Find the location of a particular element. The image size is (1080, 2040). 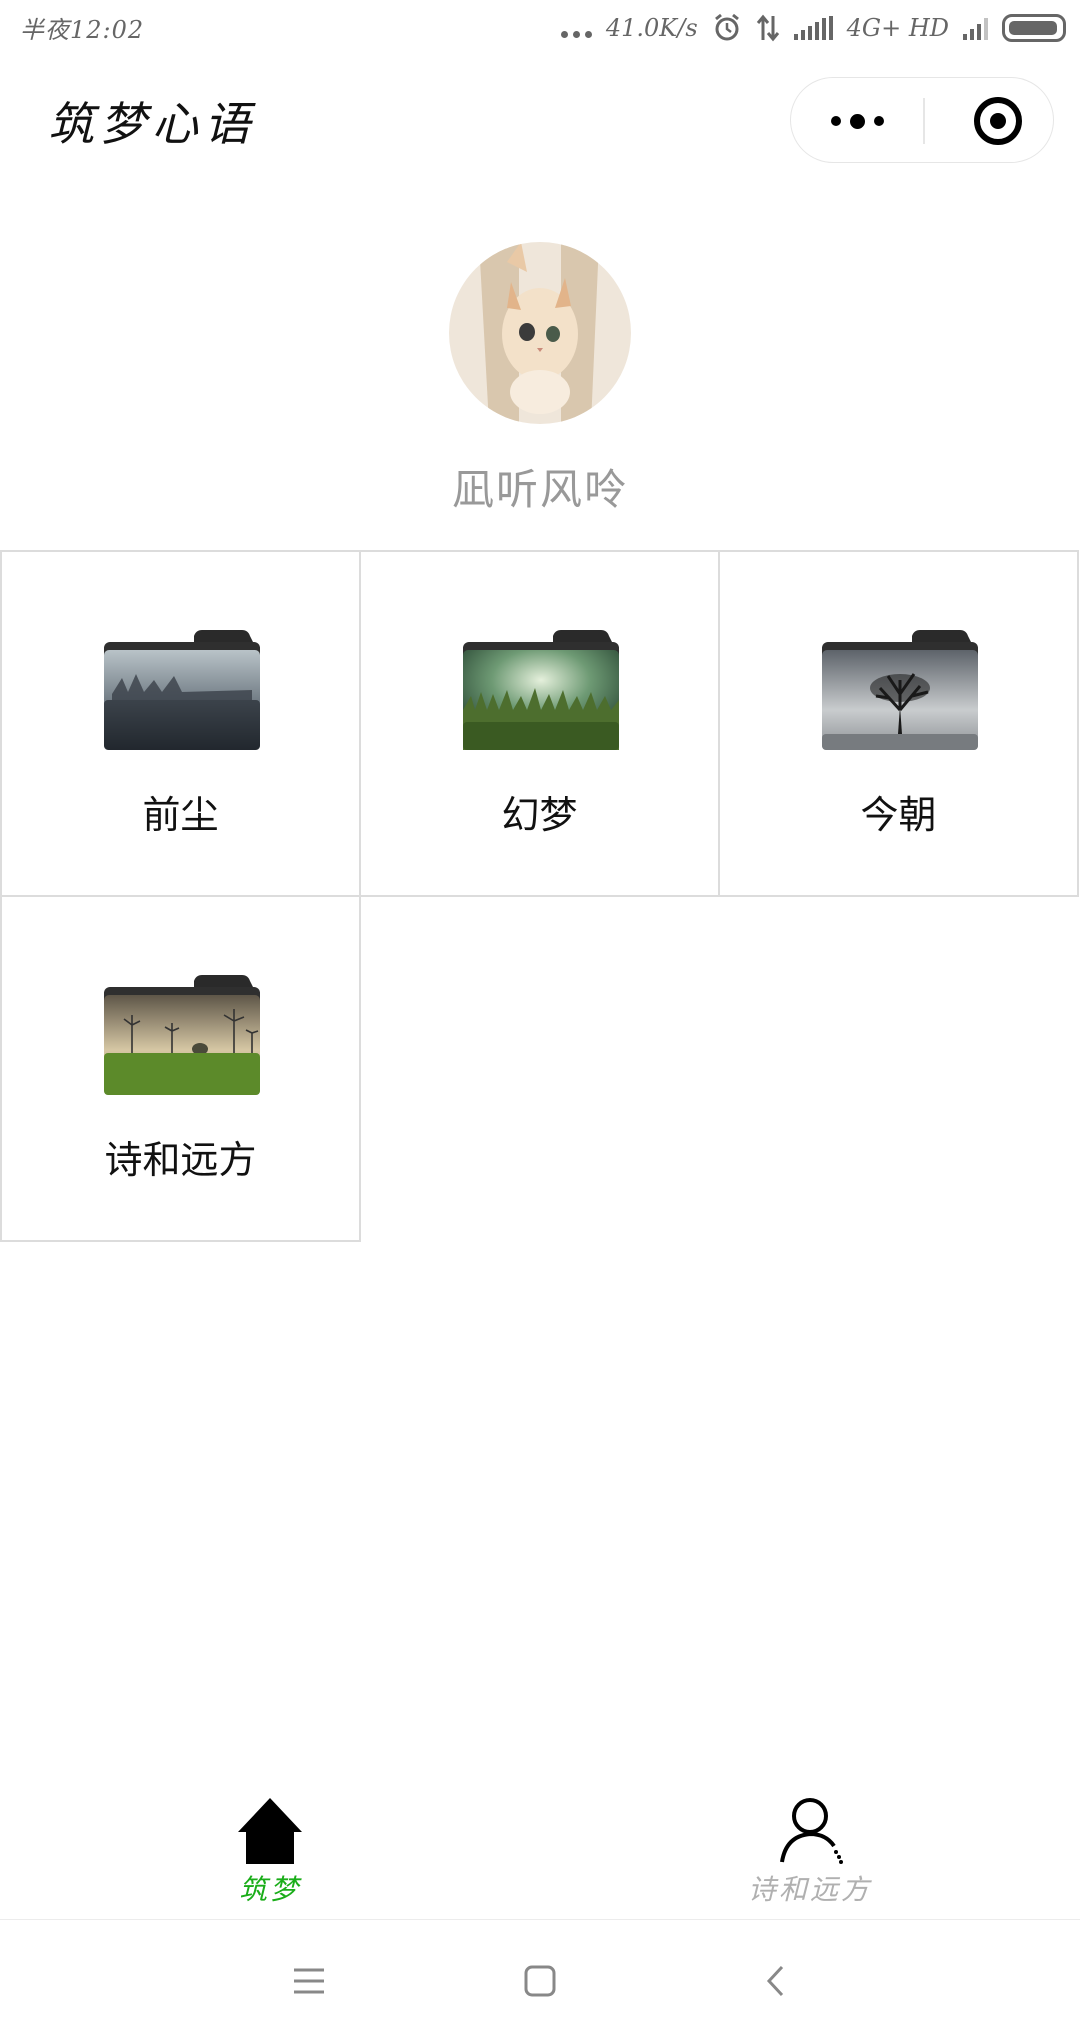

status-bar: 半夜12:02 41.0K/s 4G+ HD is located at coordinates (540, 28).